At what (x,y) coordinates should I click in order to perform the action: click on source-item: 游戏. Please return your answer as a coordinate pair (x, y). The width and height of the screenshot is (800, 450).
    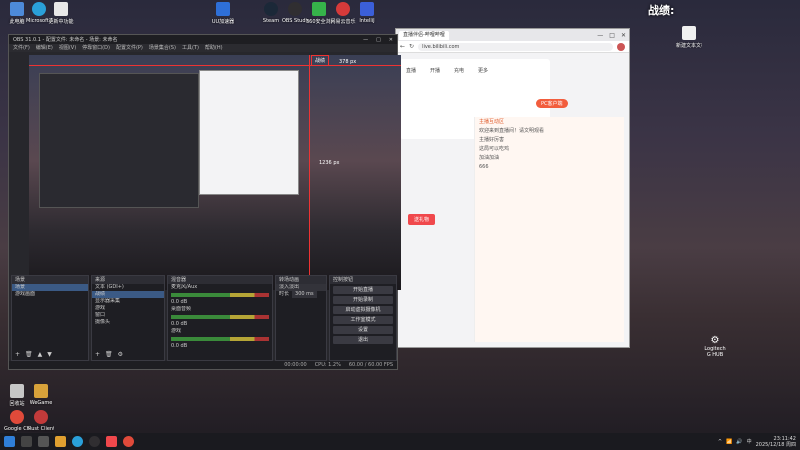
    Looking at the image, I should click on (128, 308).